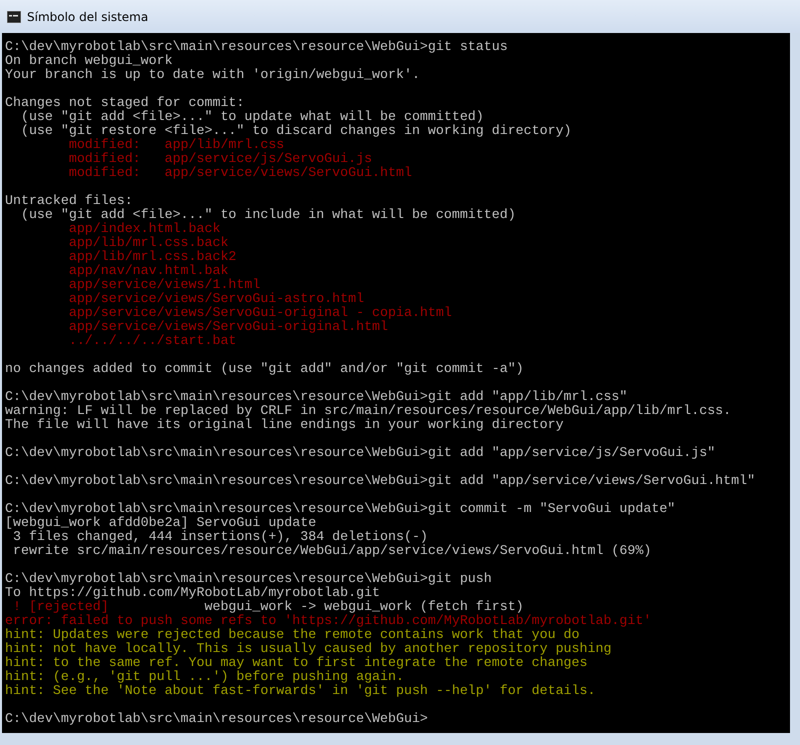 The width and height of the screenshot is (800, 745). What do you see at coordinates (363, 606) in the screenshot?
I see `console-text: webgui_work -> webgui_work (fetch first)` at bounding box center [363, 606].